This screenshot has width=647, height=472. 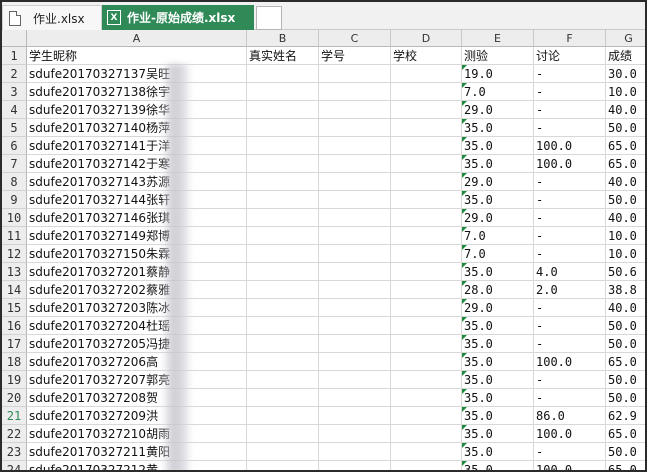 I want to click on row-header: 16, so click(x=14, y=326).